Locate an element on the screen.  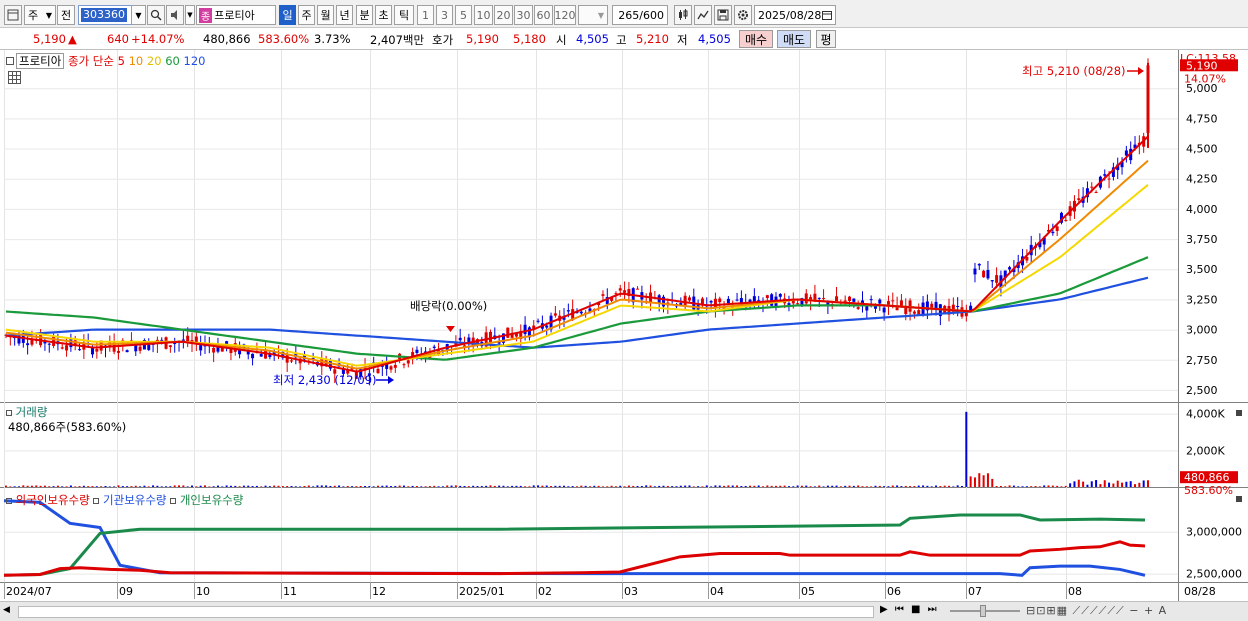
period-second: 초 is located at coordinates (383, 15).